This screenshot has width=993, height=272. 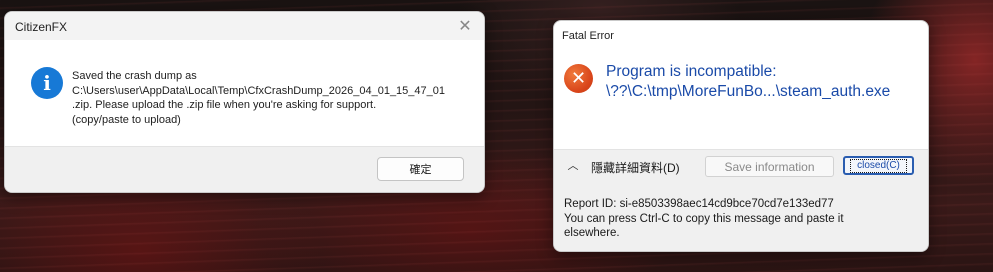 What do you see at coordinates (47, 83) in the screenshot?
I see `info-icon: i` at bounding box center [47, 83].